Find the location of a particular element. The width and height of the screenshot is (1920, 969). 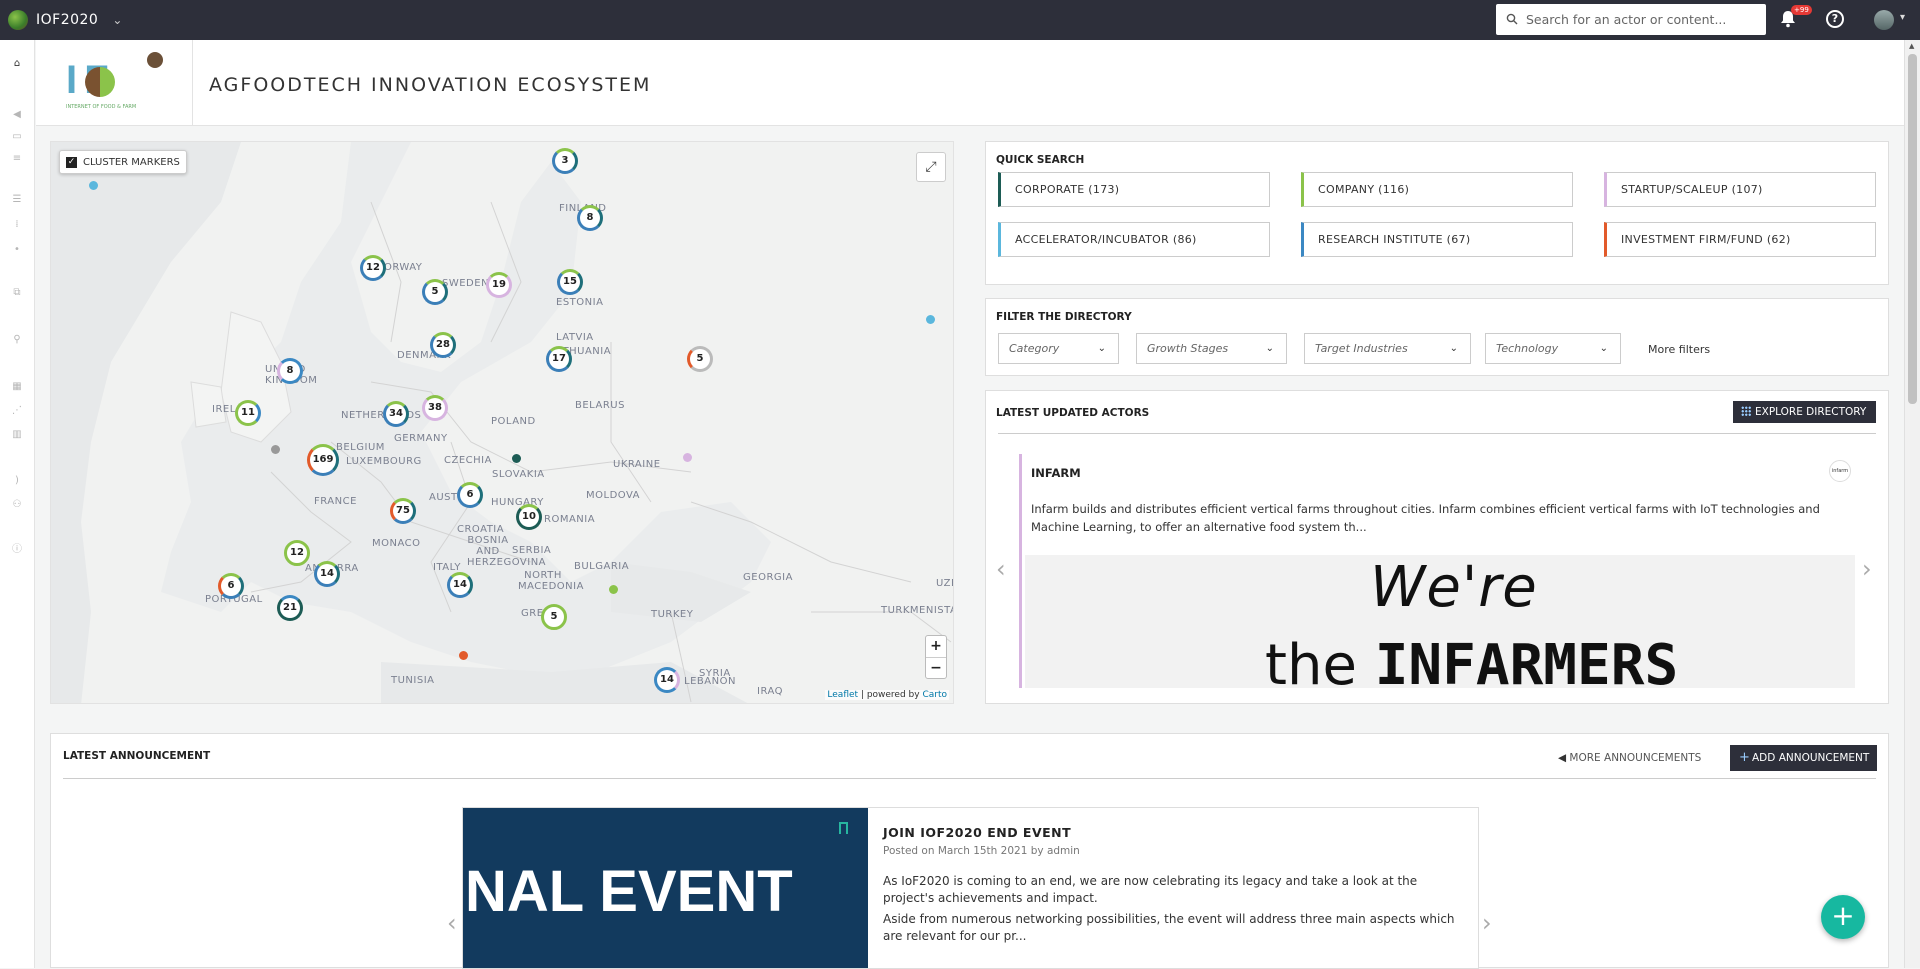

explore-directory-button: EXPLORE DIRECTORY is located at coordinates (1804, 412).